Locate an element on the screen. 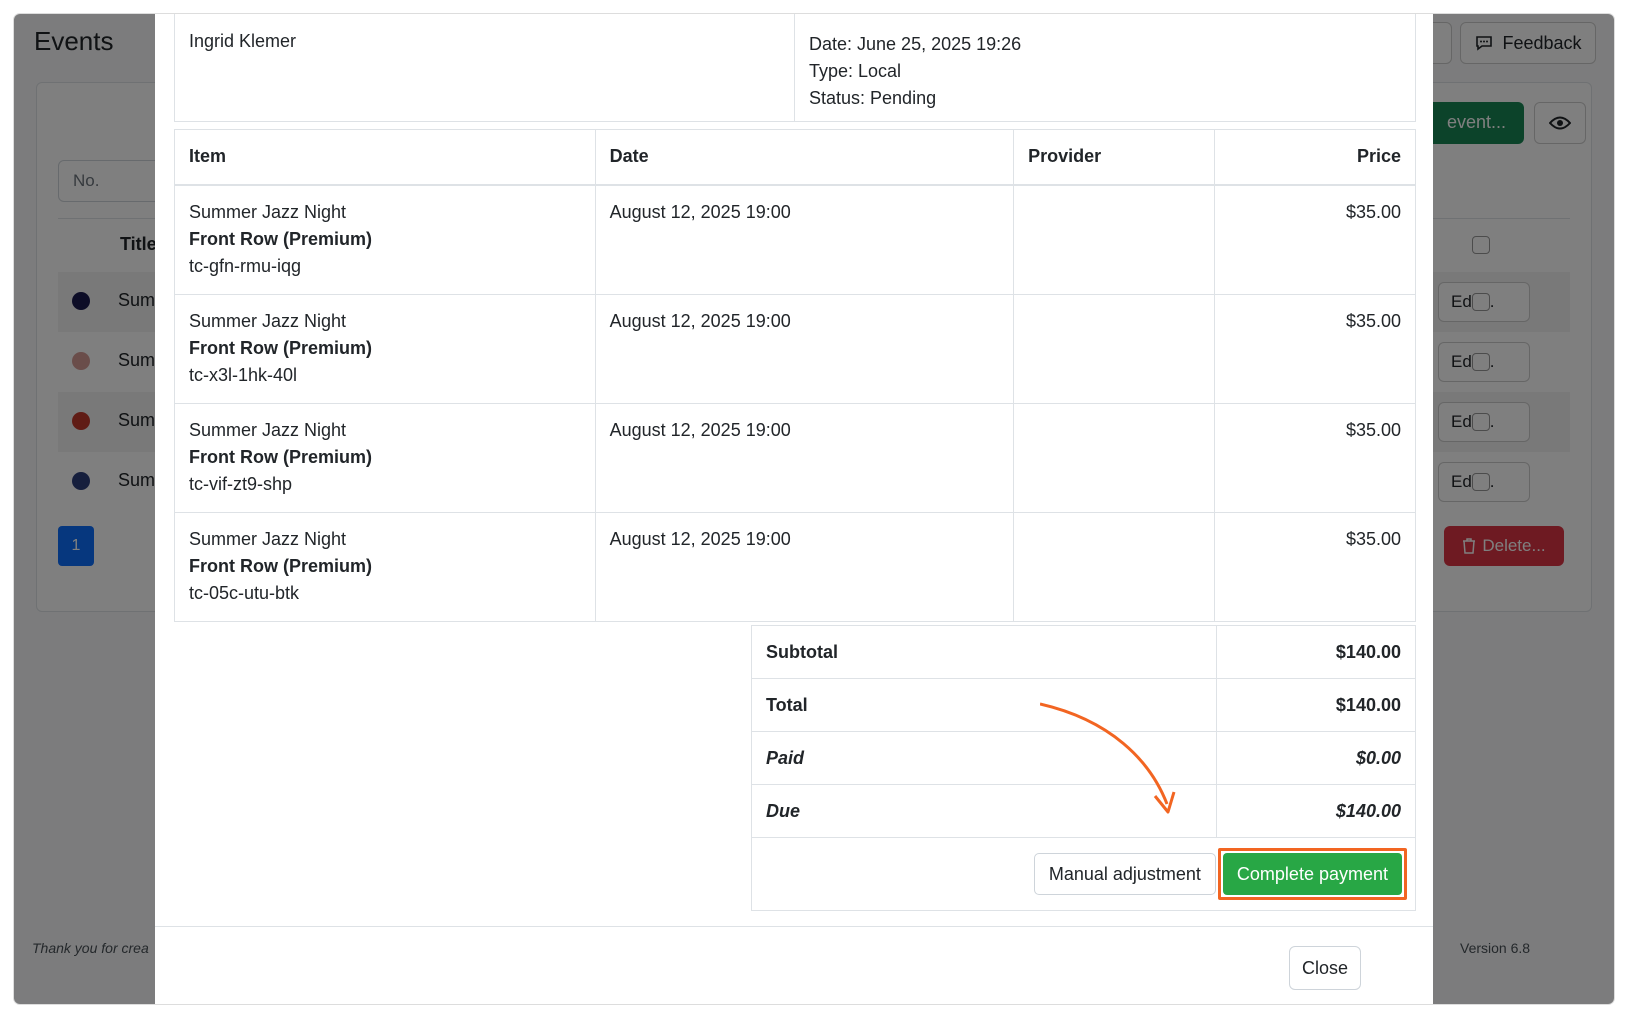  highlight-box: Complete payment is located at coordinates (1312, 874).